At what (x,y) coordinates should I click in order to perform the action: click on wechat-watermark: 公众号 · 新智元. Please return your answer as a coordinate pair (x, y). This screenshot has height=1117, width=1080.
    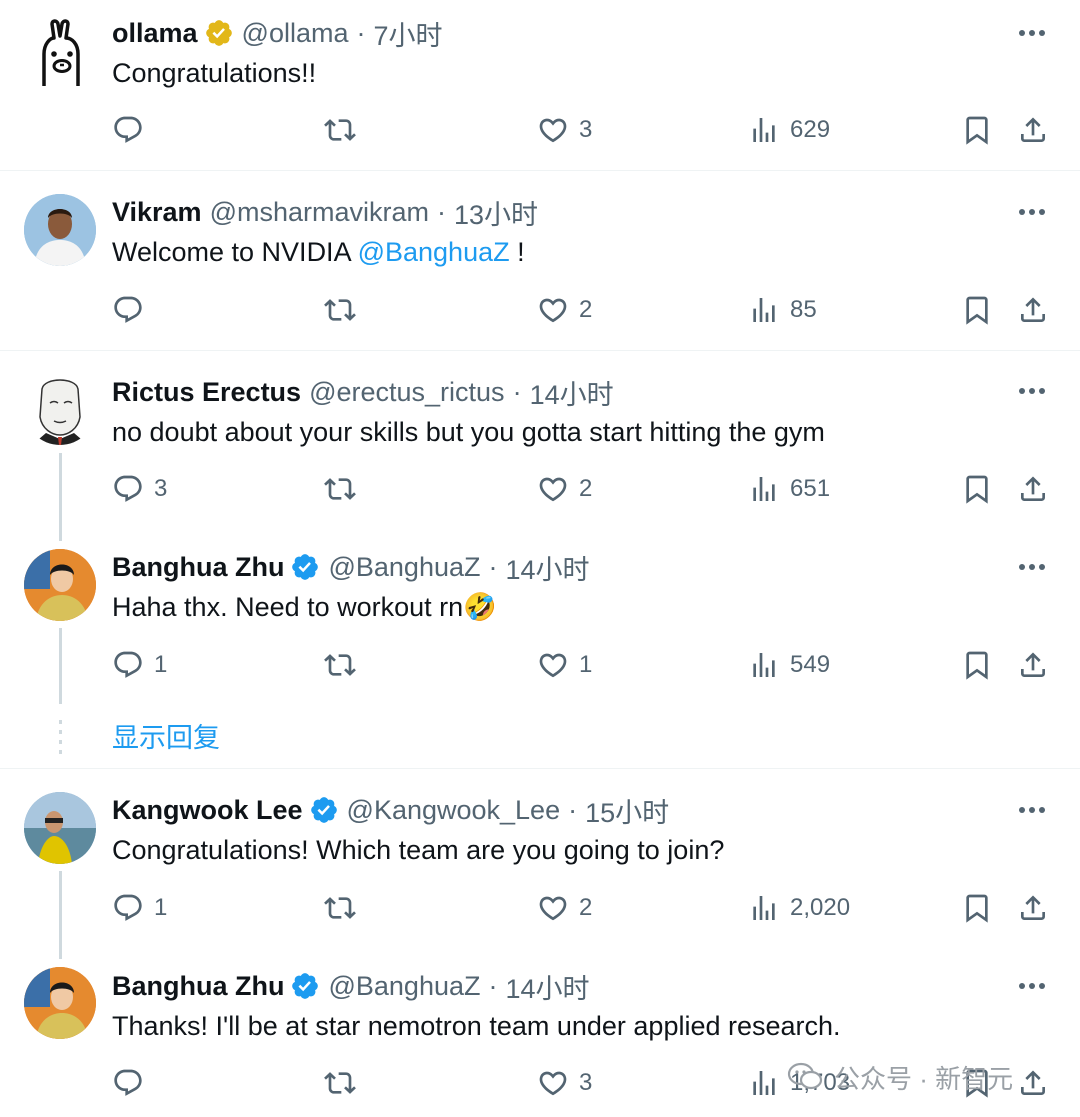
    Looking at the image, I should click on (899, 1077).